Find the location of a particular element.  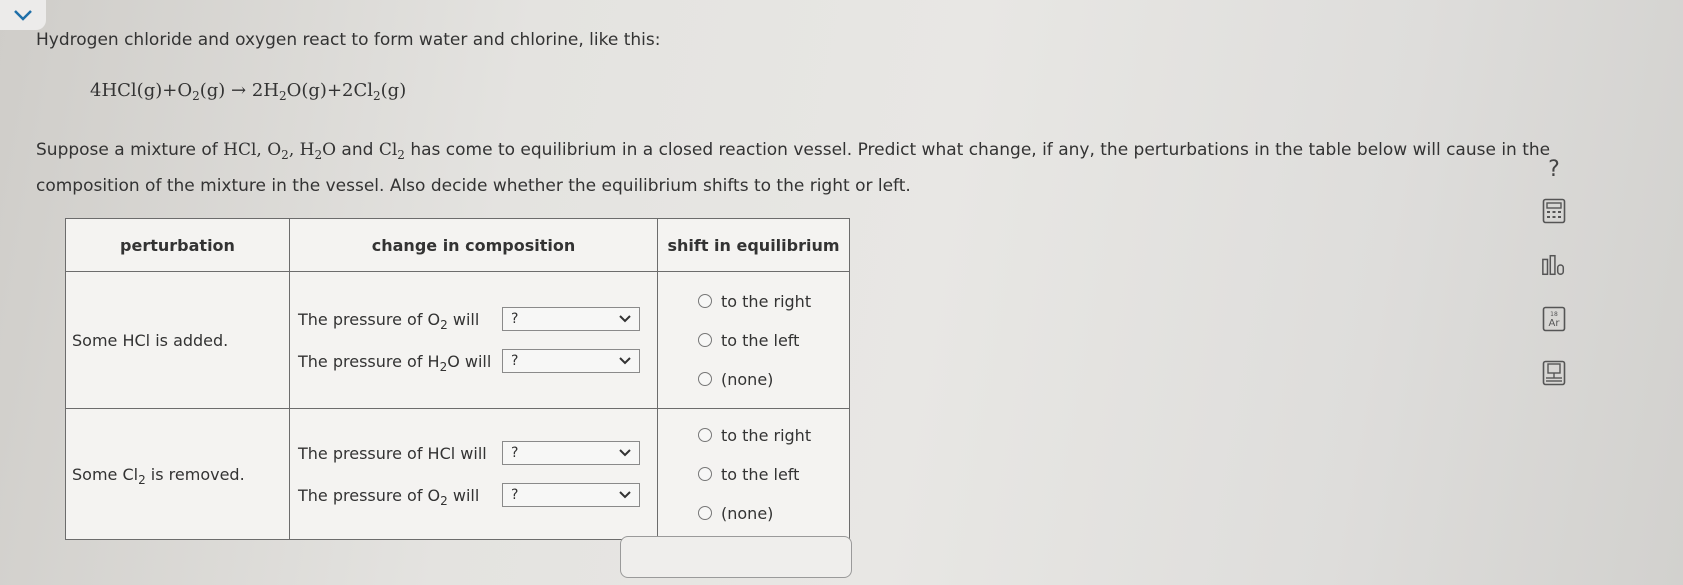

bar-chart-icon is located at coordinates (1554, 265).